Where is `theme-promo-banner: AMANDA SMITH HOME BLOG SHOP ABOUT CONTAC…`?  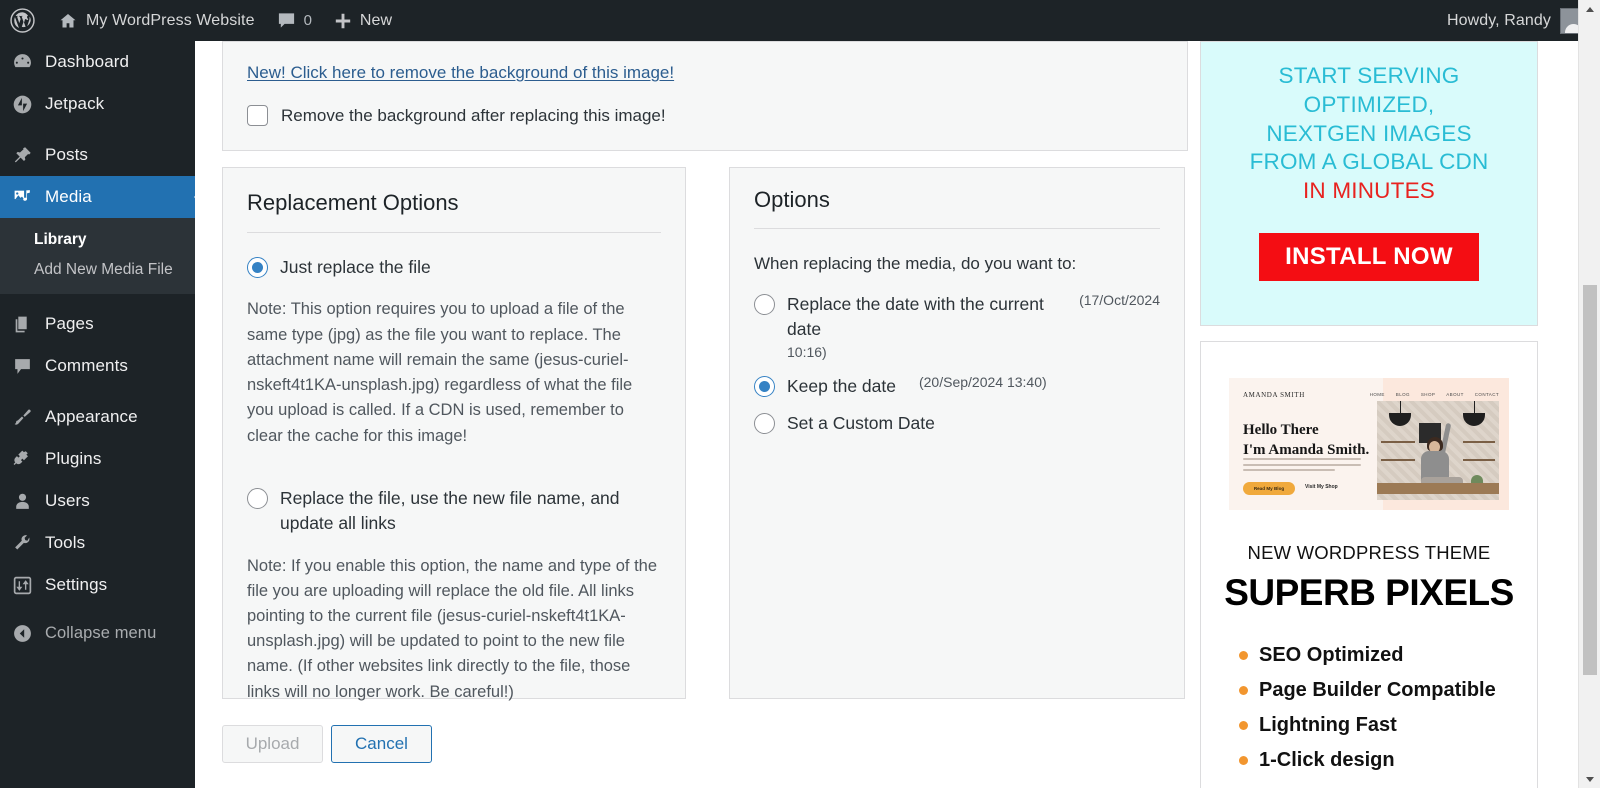 theme-promo-banner: AMANDA SMITH HOME BLOG SHOP ABOUT CONTAC… is located at coordinates (1369, 564).